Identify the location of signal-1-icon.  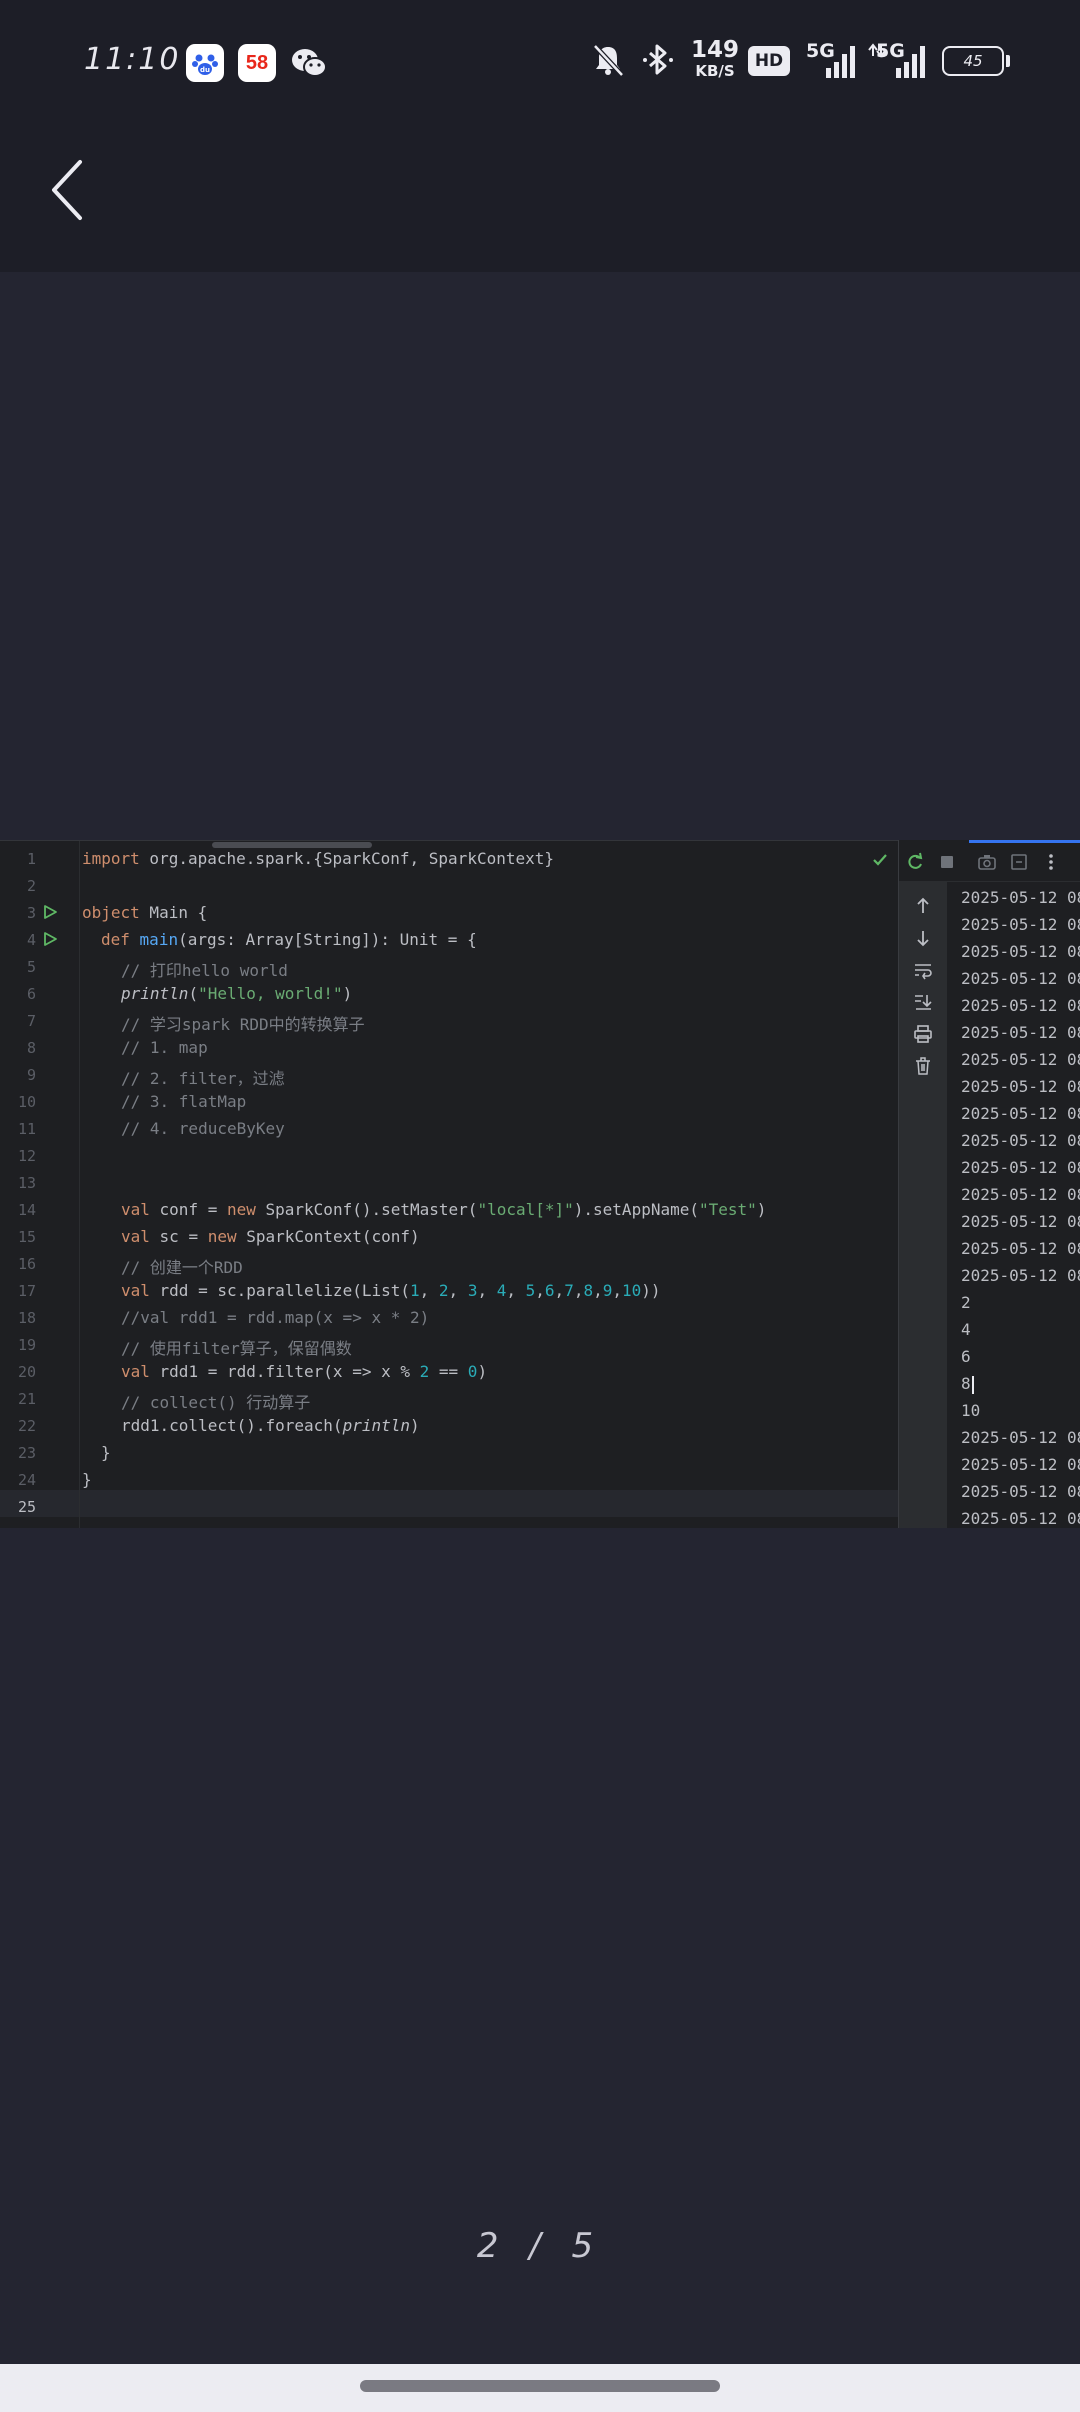
(835, 64).